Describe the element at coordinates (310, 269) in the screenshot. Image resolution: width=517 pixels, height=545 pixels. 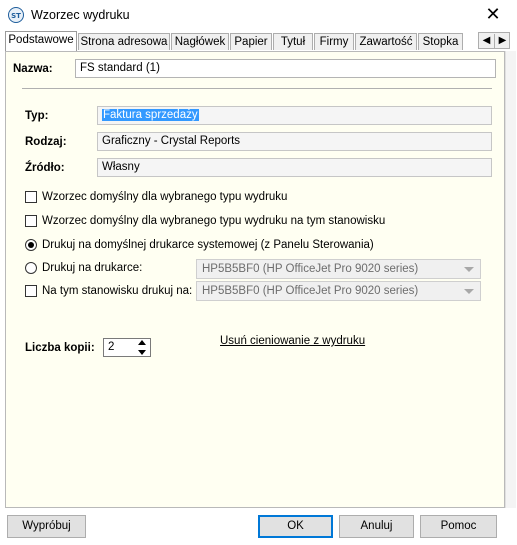
I see `printer-select-value: HP5B5BF0 (HP OfficeJet Pro 9020 series)` at that location.